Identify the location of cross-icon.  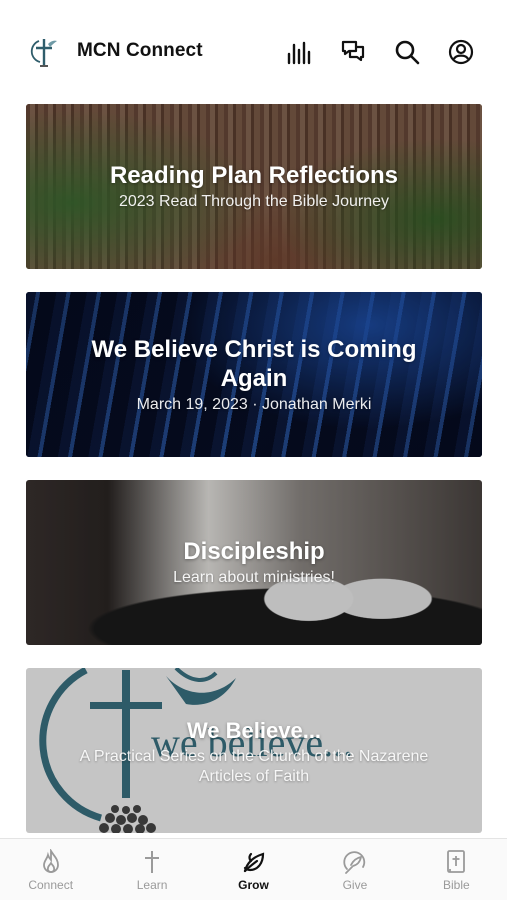
(152, 862).